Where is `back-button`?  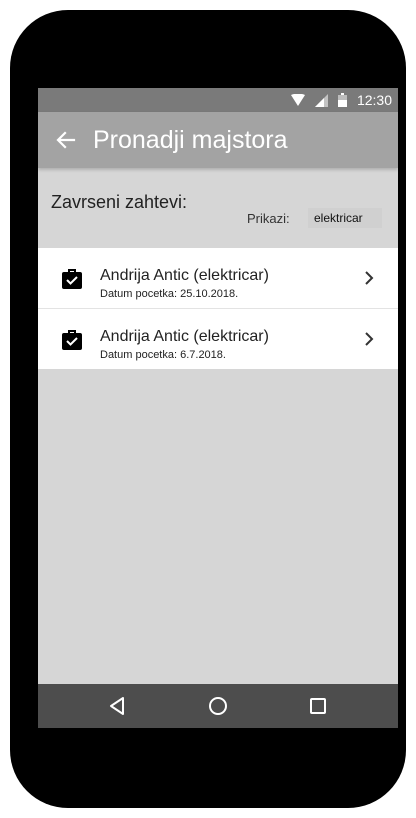 back-button is located at coordinates (66, 140).